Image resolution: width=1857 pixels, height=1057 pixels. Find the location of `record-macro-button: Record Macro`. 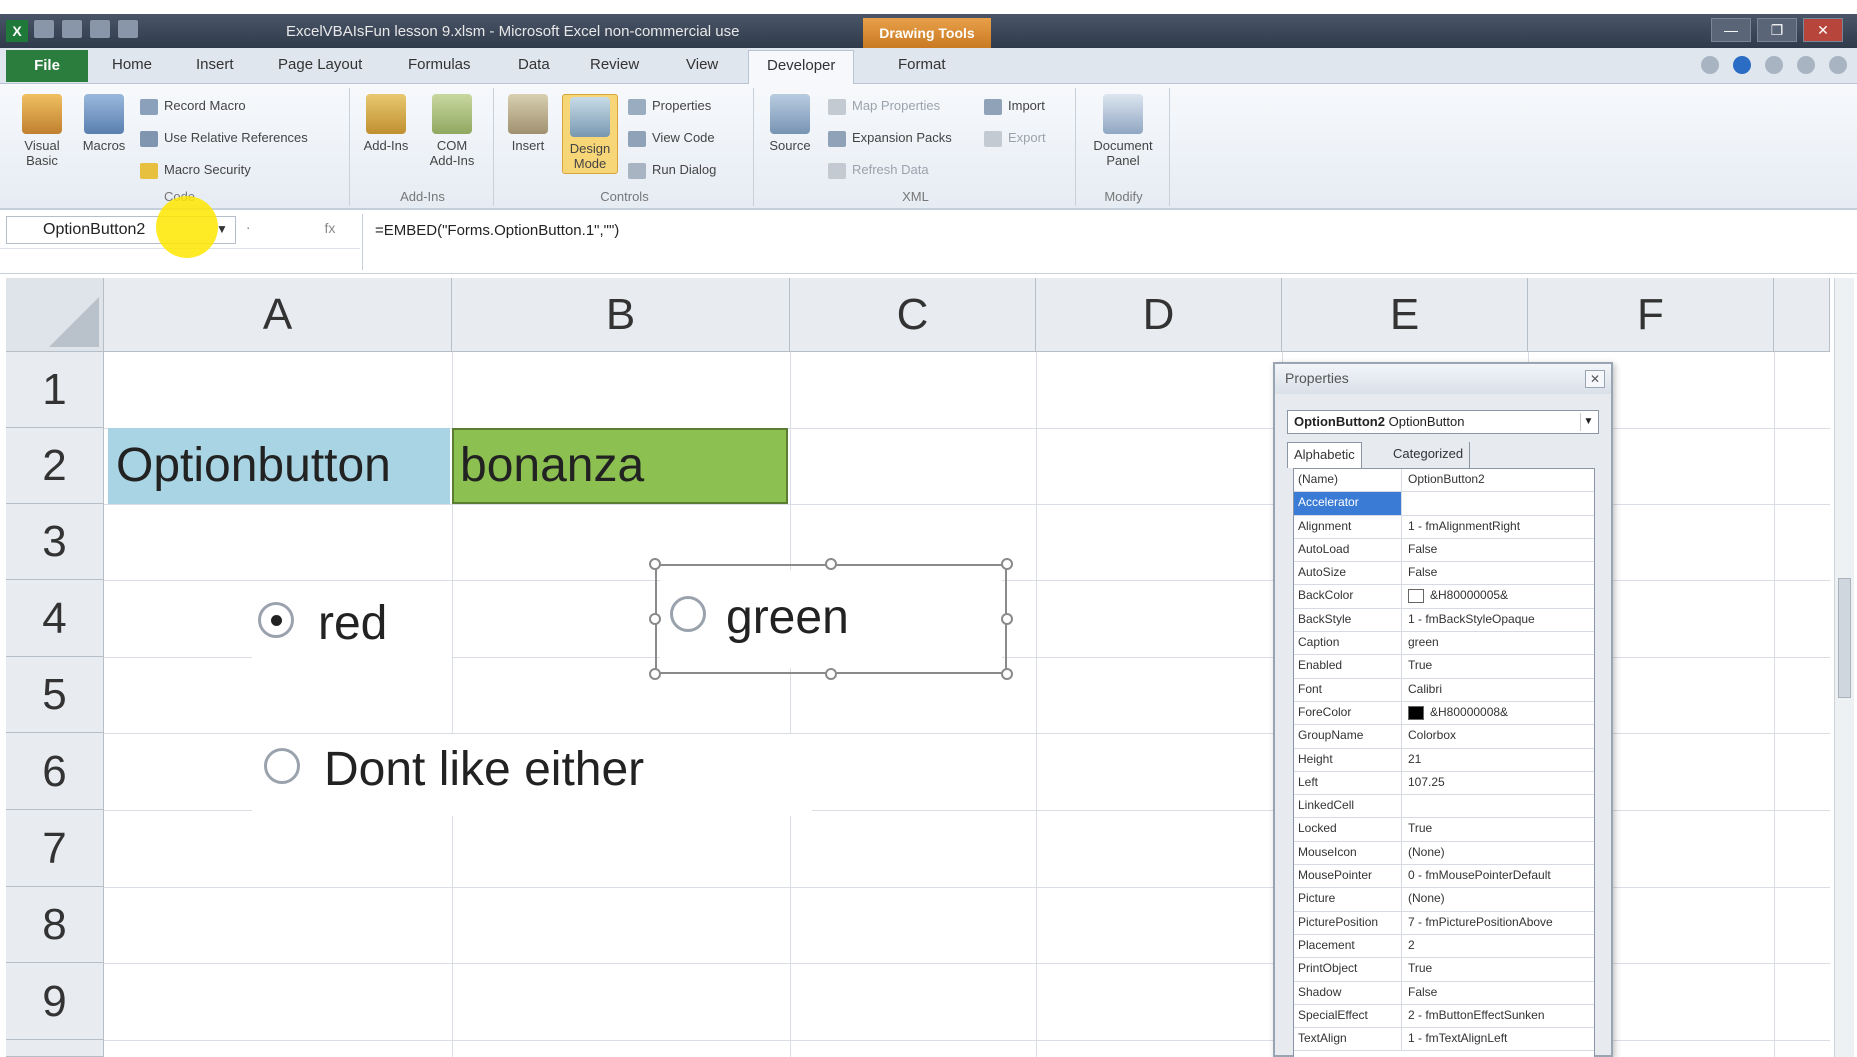

record-macro-button: Record Macro is located at coordinates (193, 106).